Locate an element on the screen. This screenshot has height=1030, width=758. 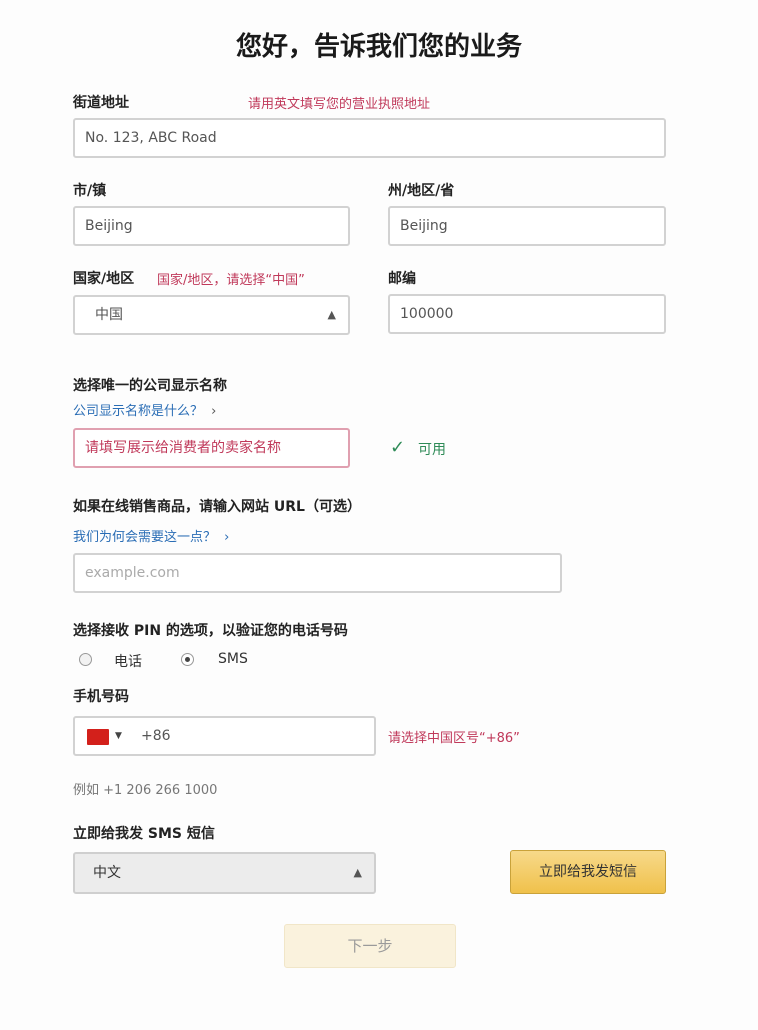
address-input: No. 123, ABC Road is located at coordinates (369, 138).